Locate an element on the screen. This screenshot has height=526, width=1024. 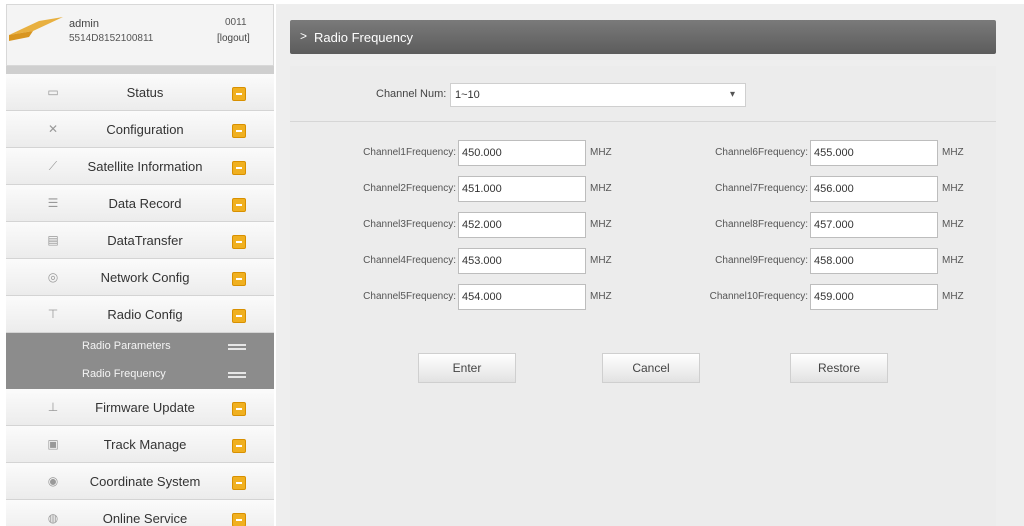
menu-item-track-manage: ▣ Track Manage is located at coordinates (140, 444).